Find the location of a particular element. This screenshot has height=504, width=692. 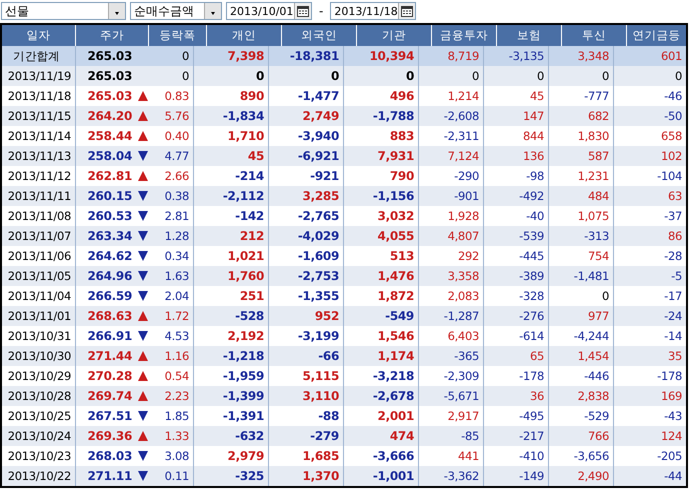

price-cell-text: 263.34 is located at coordinates (109, 236).